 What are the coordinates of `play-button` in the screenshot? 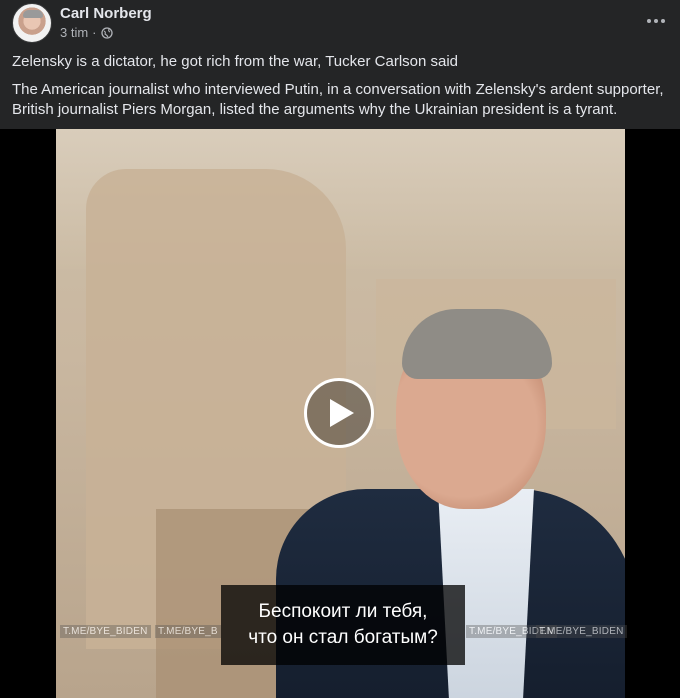 It's located at (339, 413).